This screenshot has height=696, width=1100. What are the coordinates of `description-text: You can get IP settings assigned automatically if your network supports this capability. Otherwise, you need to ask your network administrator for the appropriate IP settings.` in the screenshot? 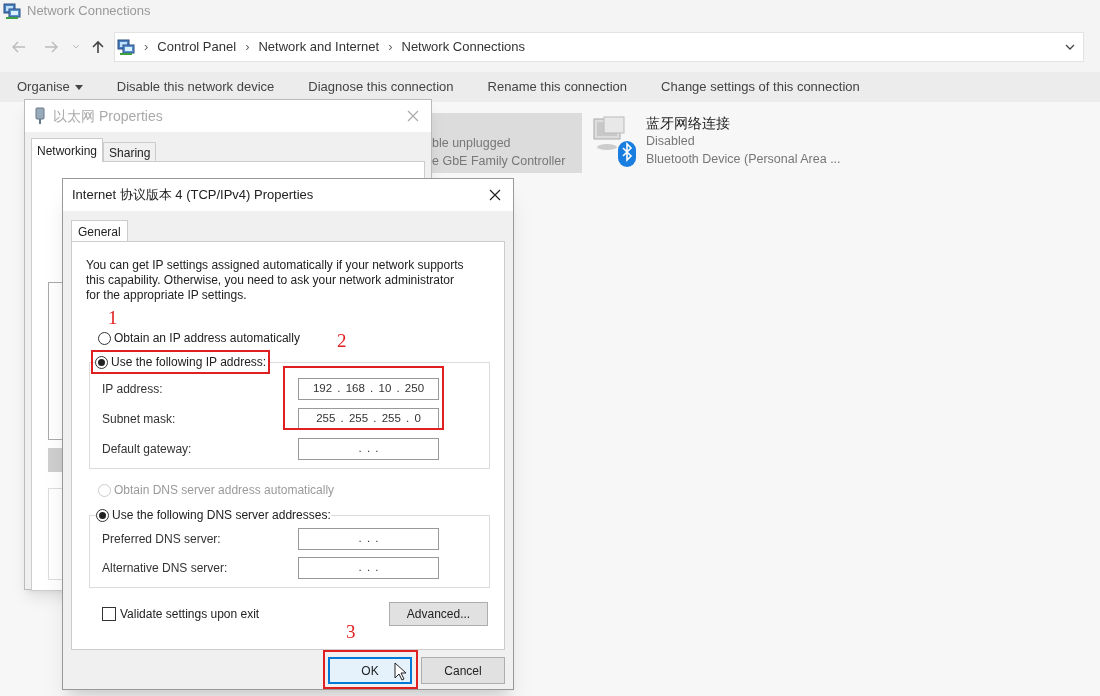 It's located at (275, 280).